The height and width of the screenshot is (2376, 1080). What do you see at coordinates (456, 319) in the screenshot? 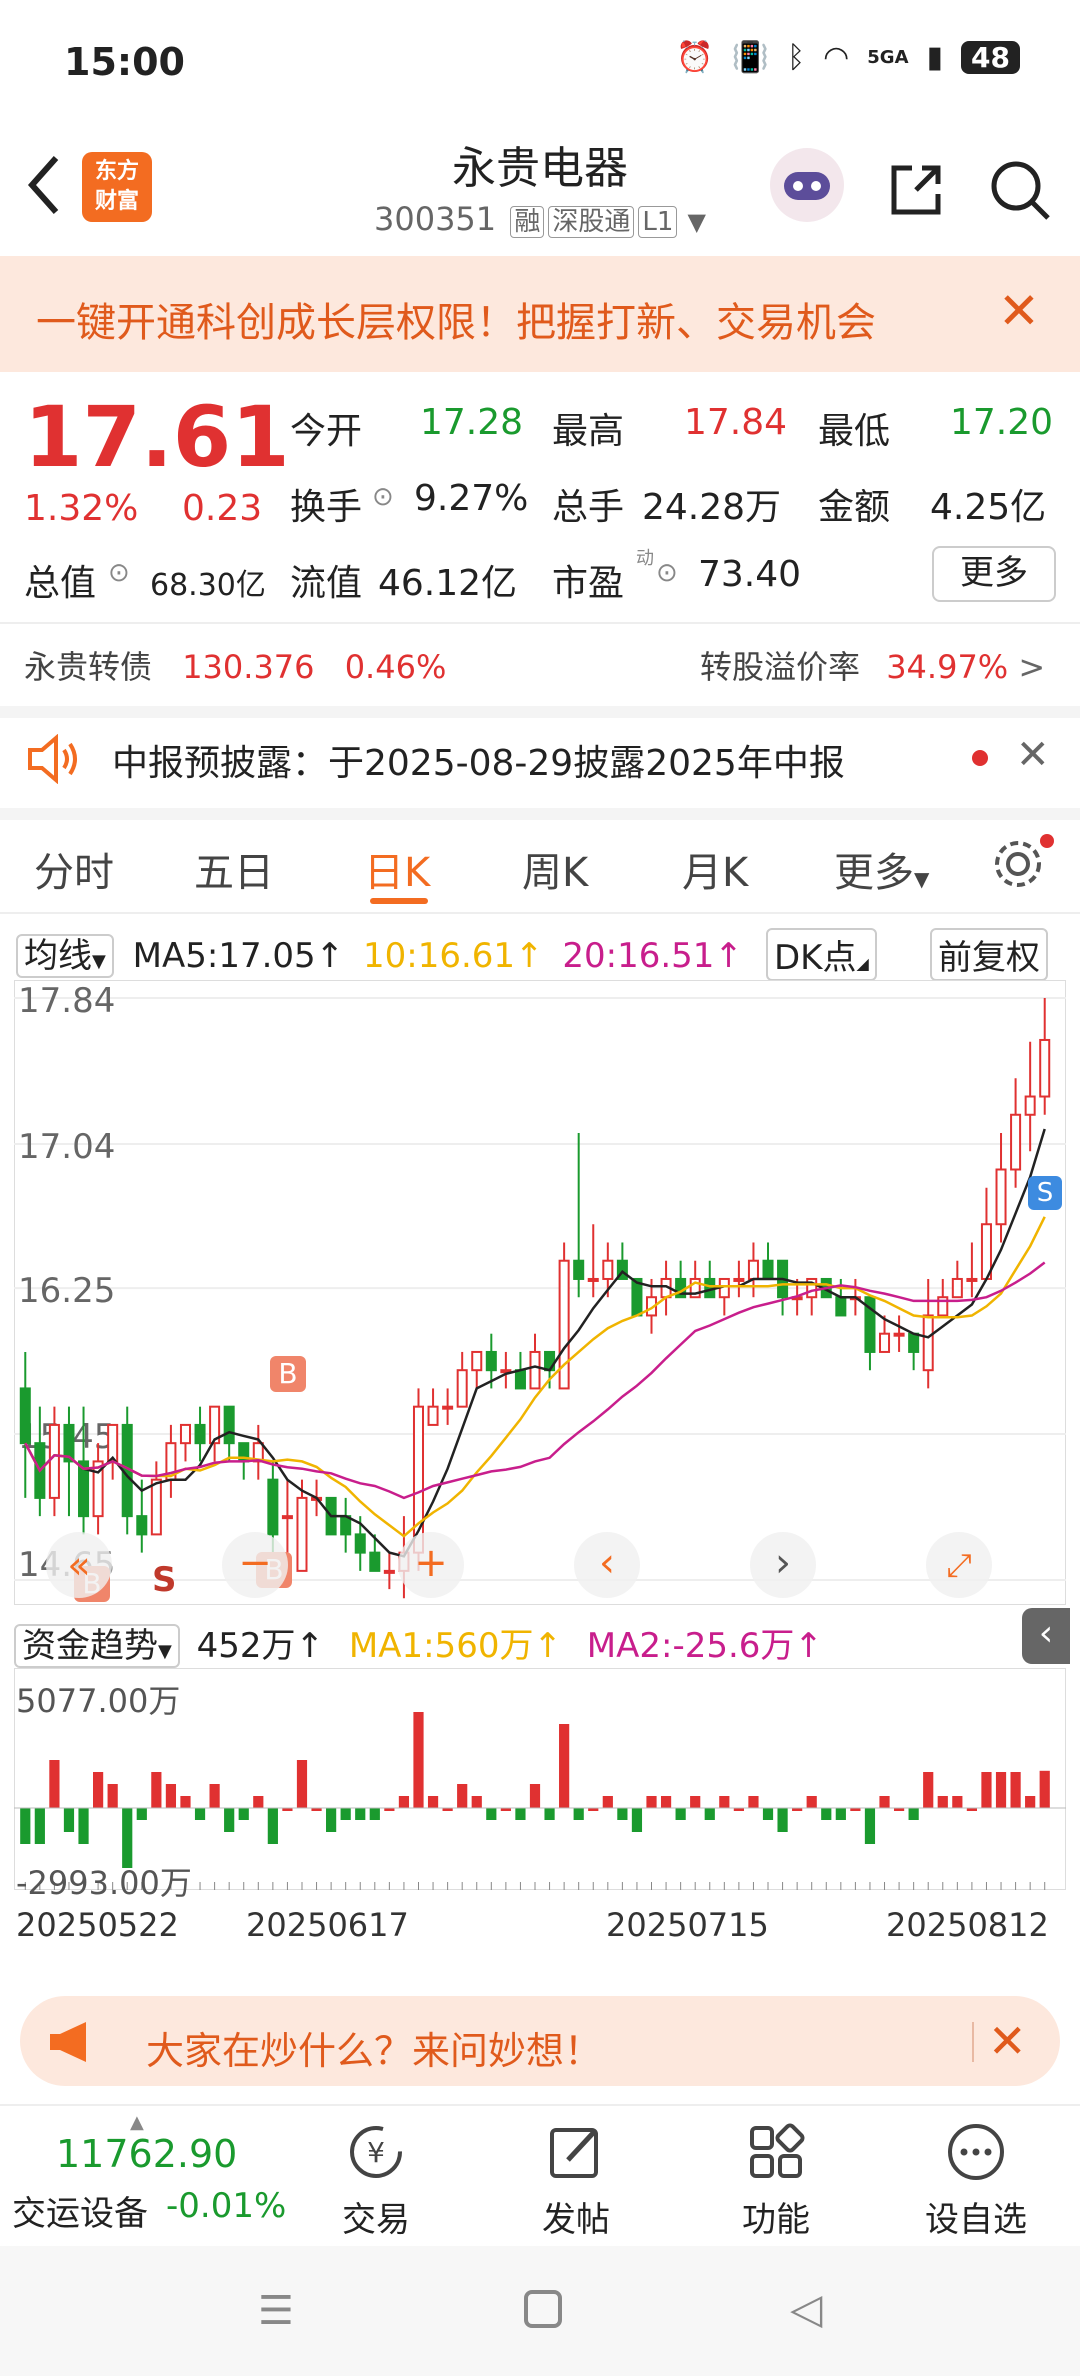
I see `banner-text: 一键开通科创成长层权限！把握打新、交易机会` at bounding box center [456, 319].